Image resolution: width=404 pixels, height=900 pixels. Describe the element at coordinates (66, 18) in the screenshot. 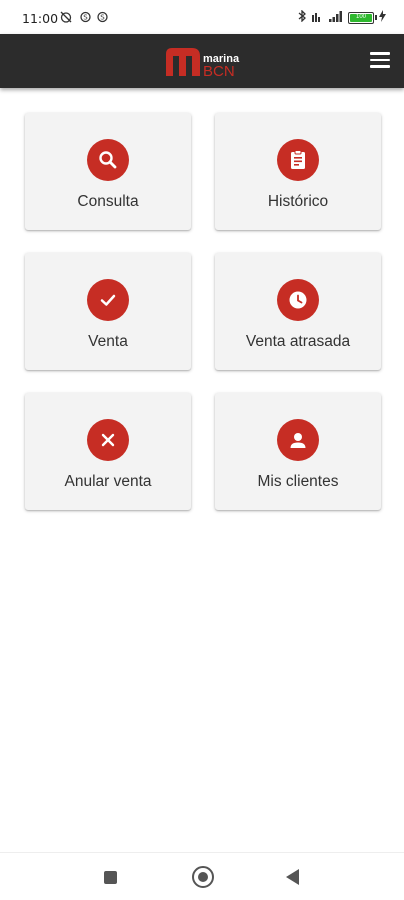

I see `alarm-off-icon` at that location.